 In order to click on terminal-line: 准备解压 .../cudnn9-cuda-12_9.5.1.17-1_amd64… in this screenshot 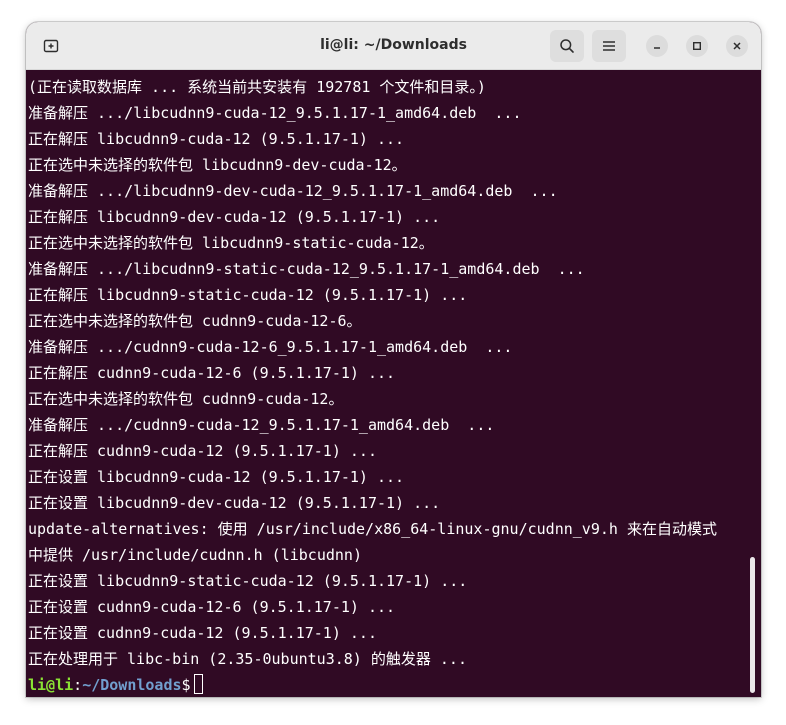, I will do `click(261, 425)`.